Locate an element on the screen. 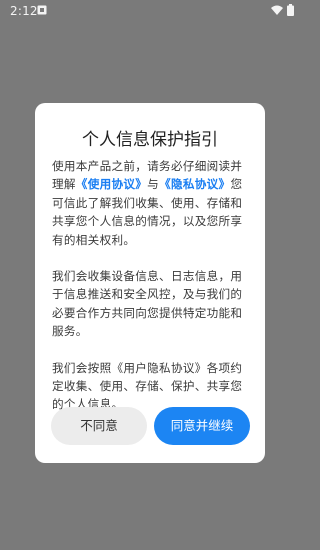  battery-icon is located at coordinates (290, 10).